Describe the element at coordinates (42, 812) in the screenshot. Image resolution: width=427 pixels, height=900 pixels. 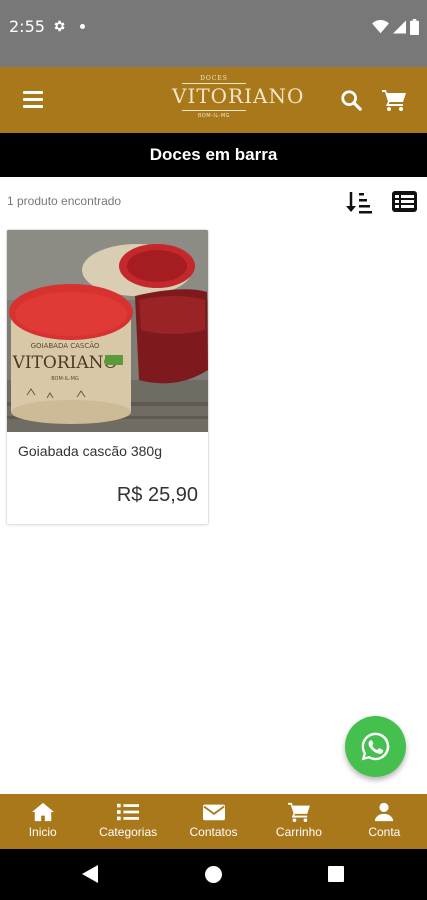
I see `home-icon` at that location.